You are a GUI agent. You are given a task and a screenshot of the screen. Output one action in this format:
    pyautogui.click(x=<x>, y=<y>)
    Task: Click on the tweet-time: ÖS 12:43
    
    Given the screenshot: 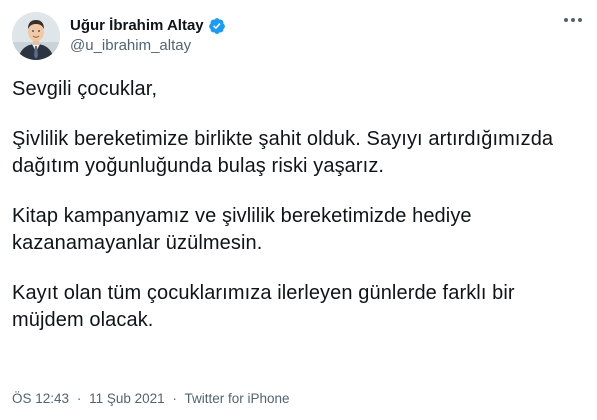 What is the action you would take?
    pyautogui.click(x=40, y=398)
    